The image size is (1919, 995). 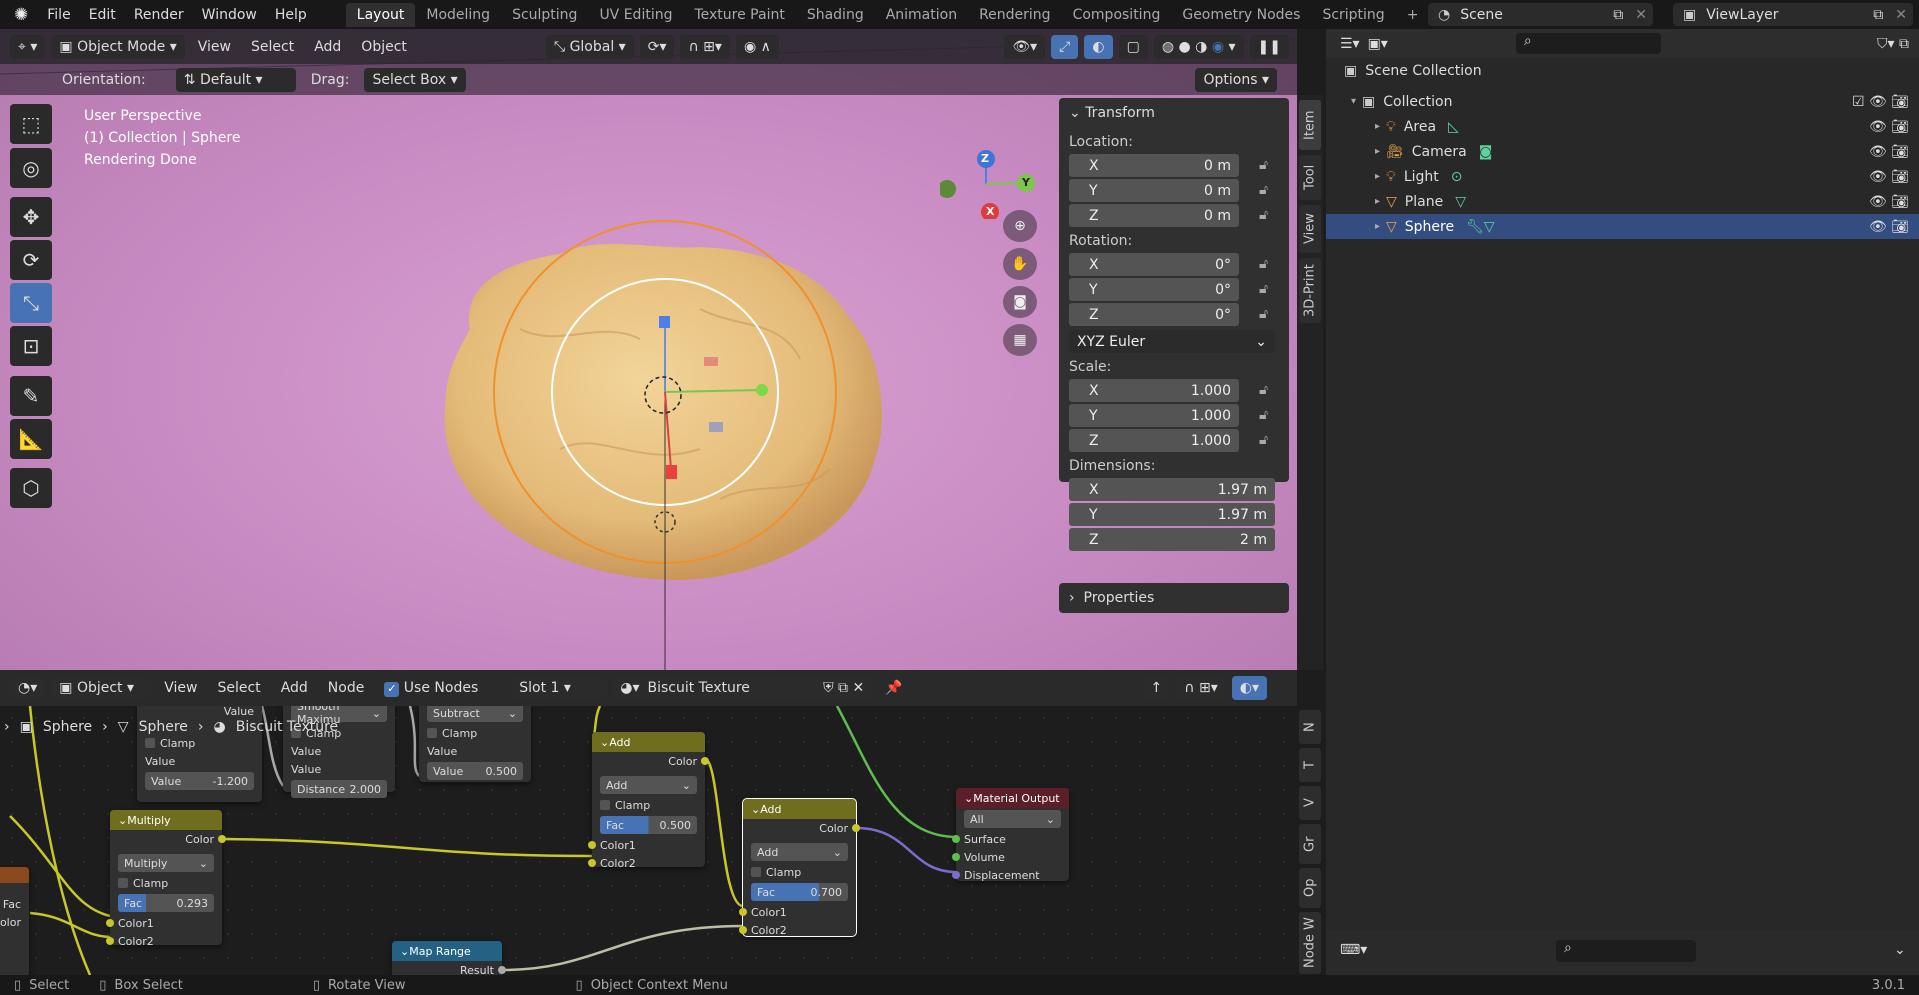 I want to click on operation-dropdown: Subtract ⌄, so click(x=475, y=714).